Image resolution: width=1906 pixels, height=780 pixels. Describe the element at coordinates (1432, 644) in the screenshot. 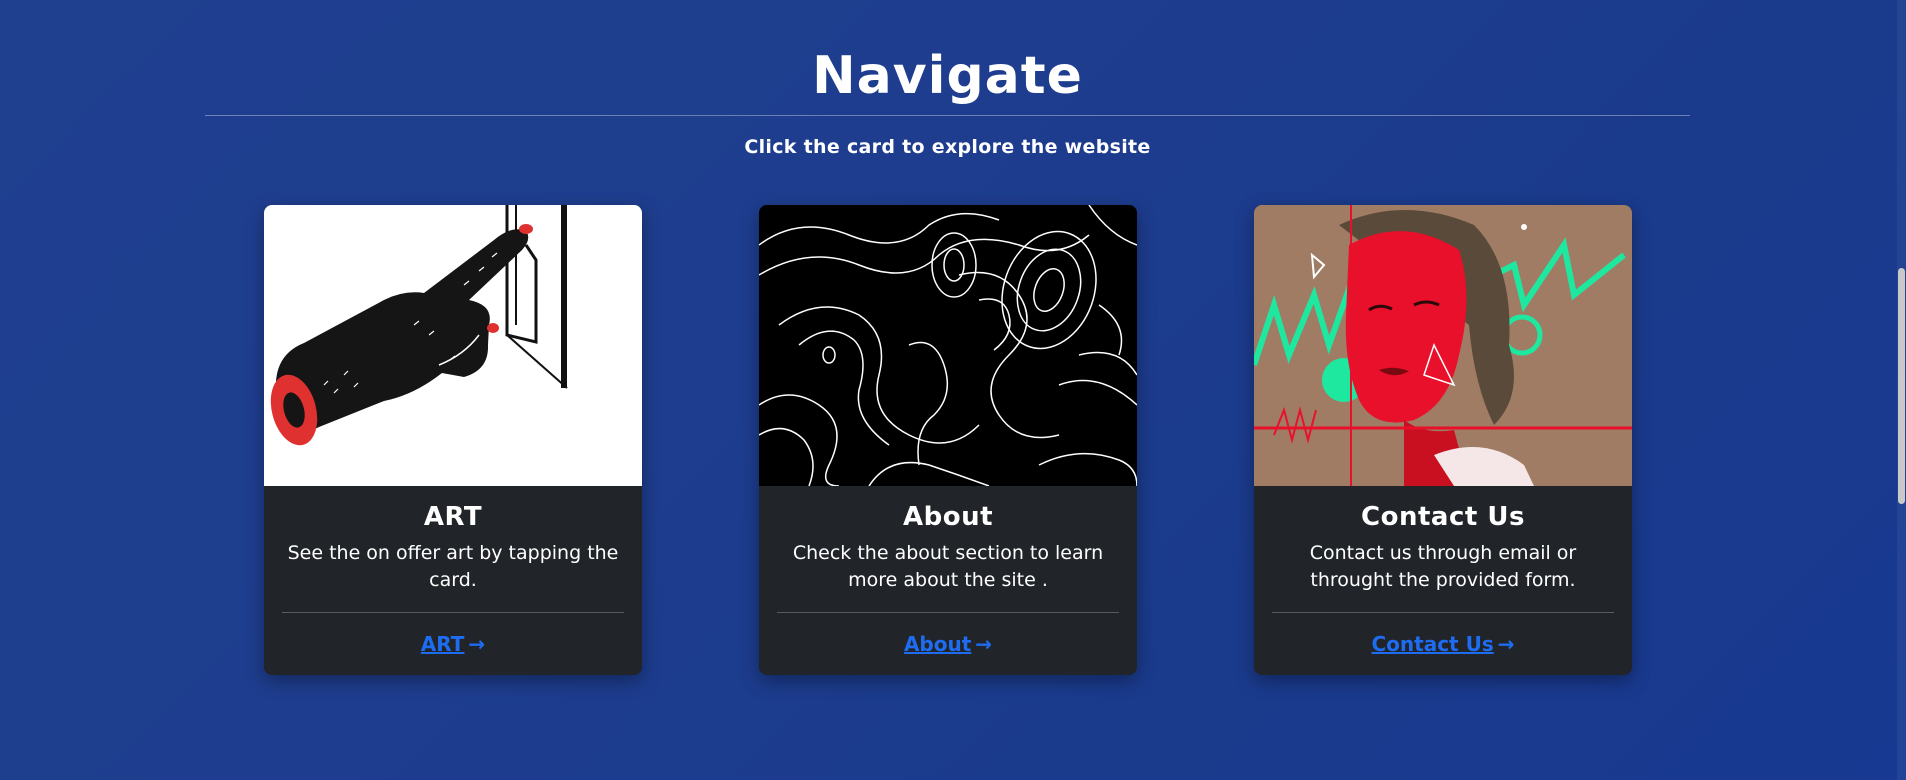

I see `link-label: Contact Us` at that location.